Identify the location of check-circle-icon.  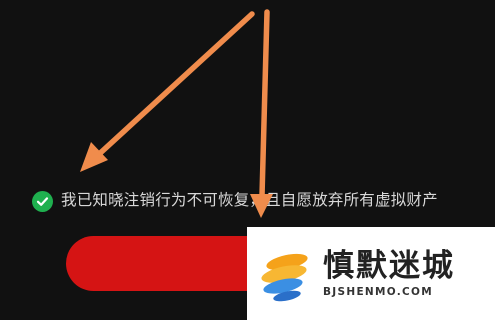
(42, 201).